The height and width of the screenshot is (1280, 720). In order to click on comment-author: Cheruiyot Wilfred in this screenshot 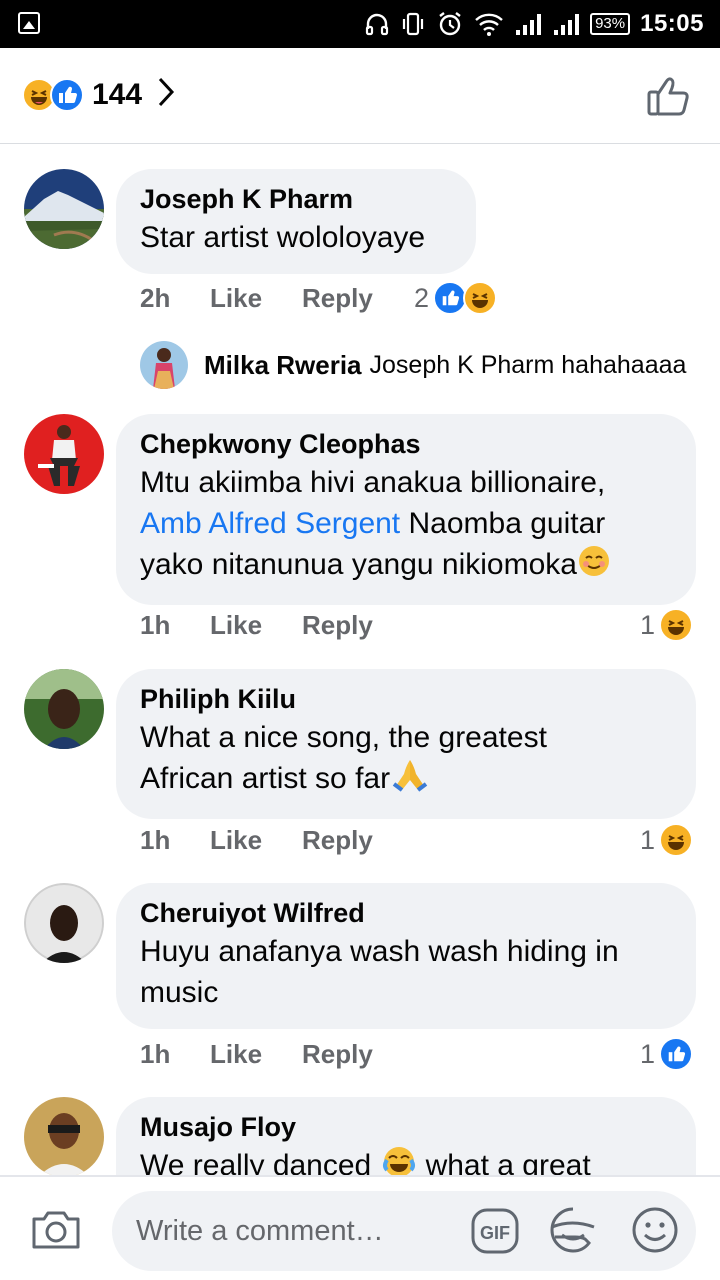, I will do `click(406, 913)`.